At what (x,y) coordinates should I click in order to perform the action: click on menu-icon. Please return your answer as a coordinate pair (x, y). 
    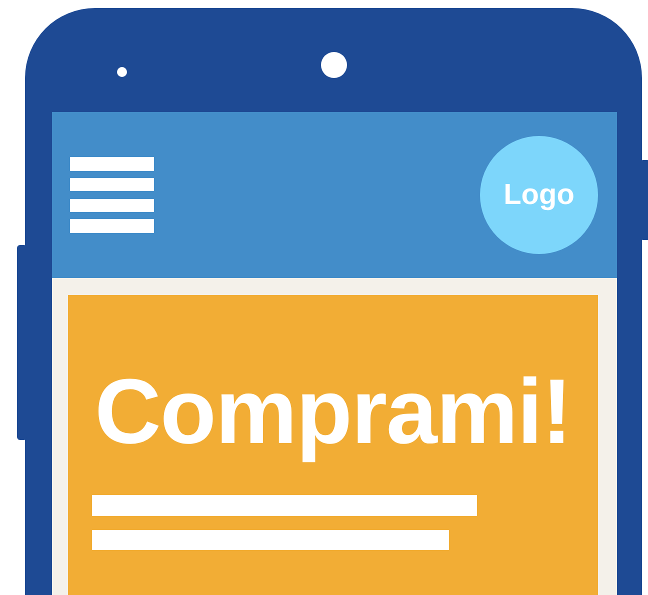
    Looking at the image, I should click on (112, 195).